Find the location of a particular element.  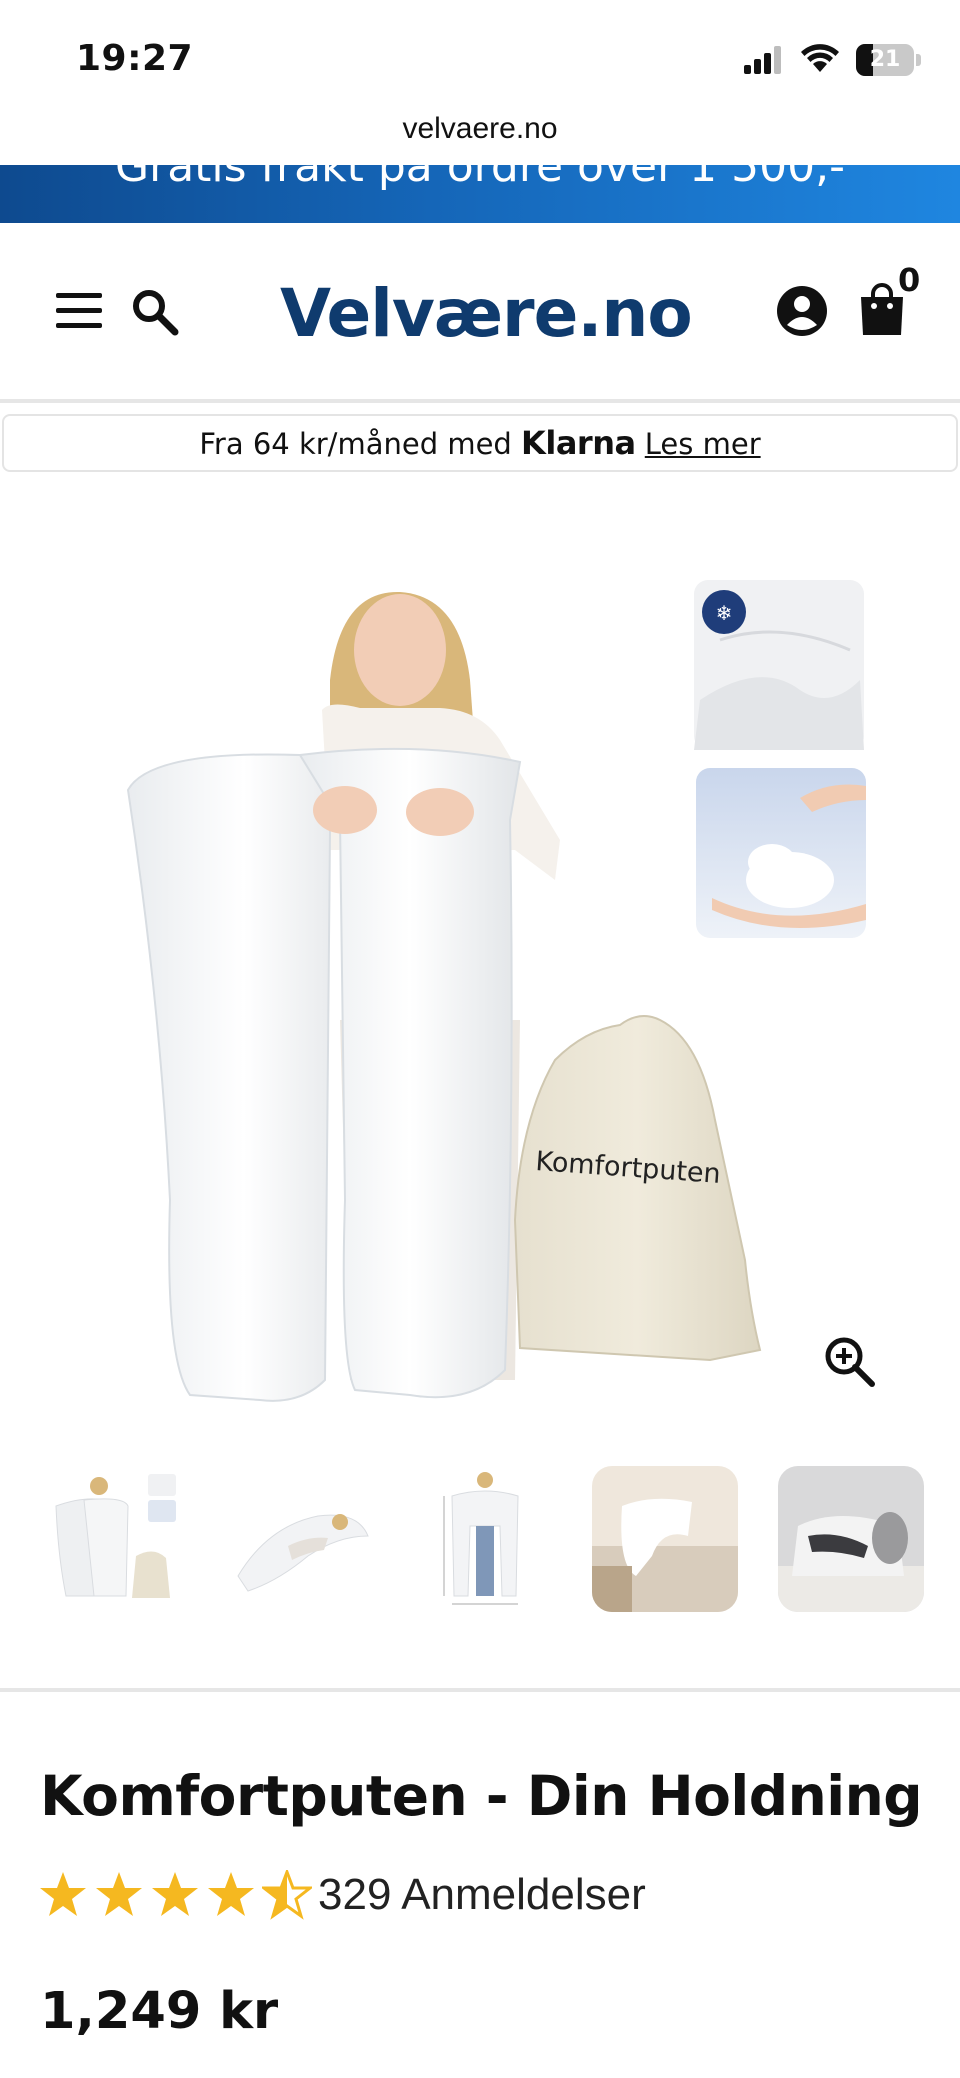

klarna-read-more-link: Les mer is located at coordinates (703, 444).